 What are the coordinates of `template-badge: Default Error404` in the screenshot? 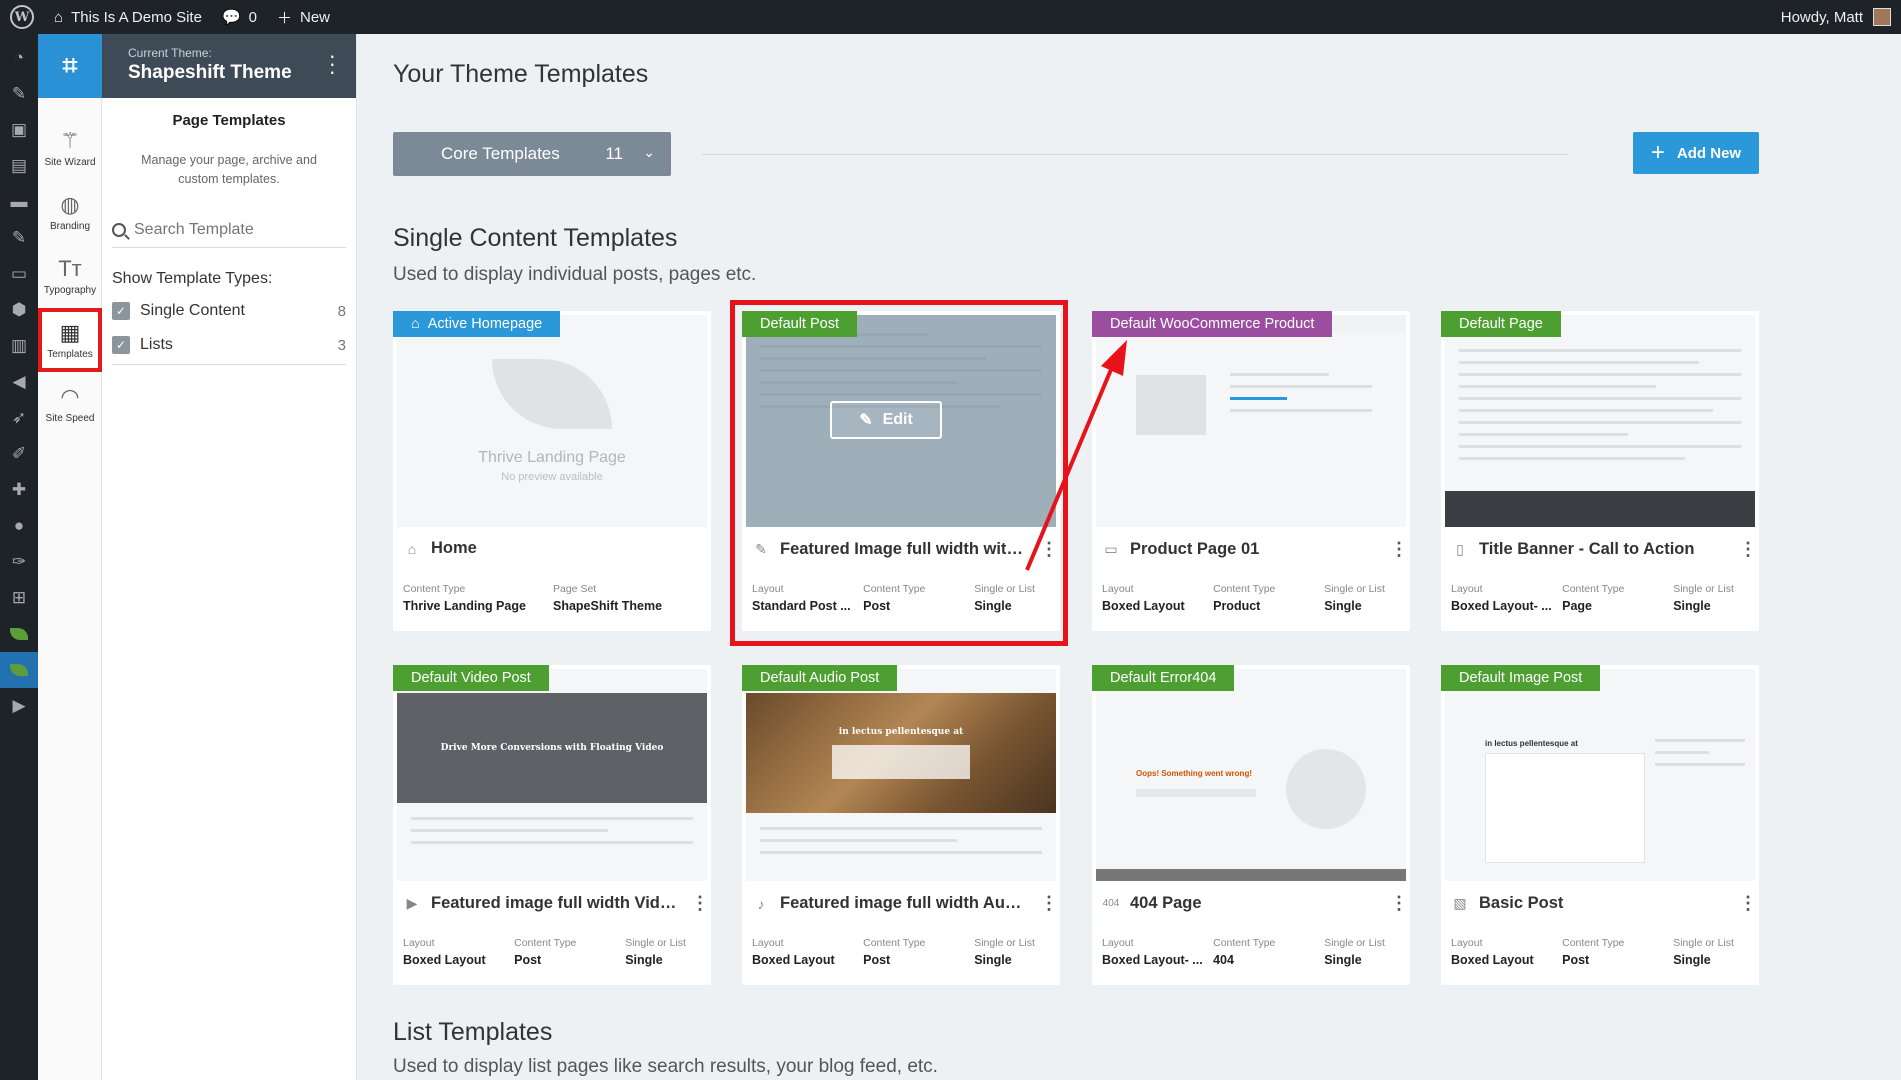 It's located at (1163, 678).